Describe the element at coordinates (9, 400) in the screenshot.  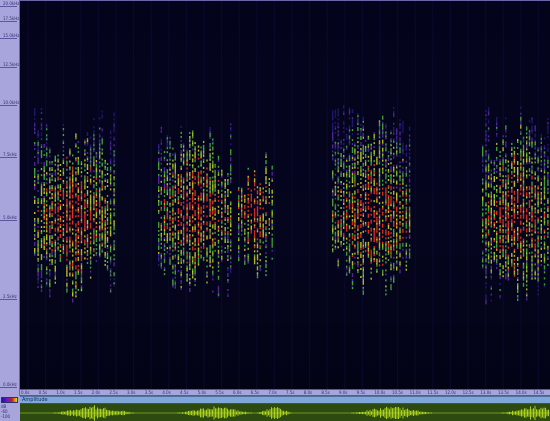
I see `color-scale-swatch` at that location.